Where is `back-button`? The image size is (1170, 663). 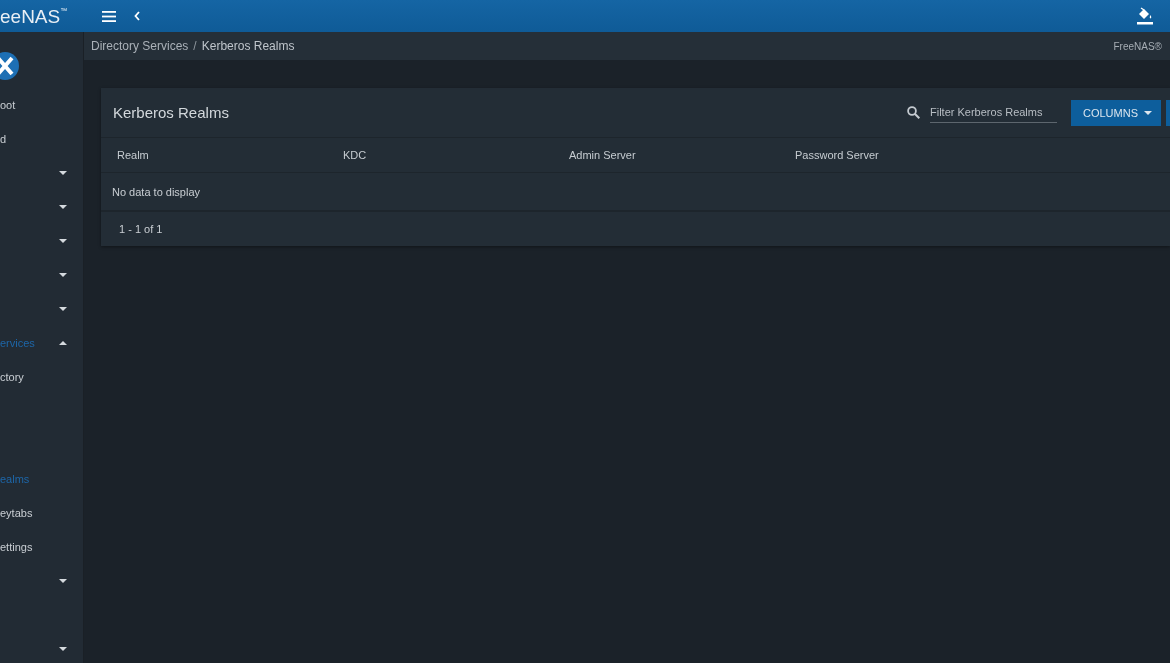 back-button is located at coordinates (137, 16).